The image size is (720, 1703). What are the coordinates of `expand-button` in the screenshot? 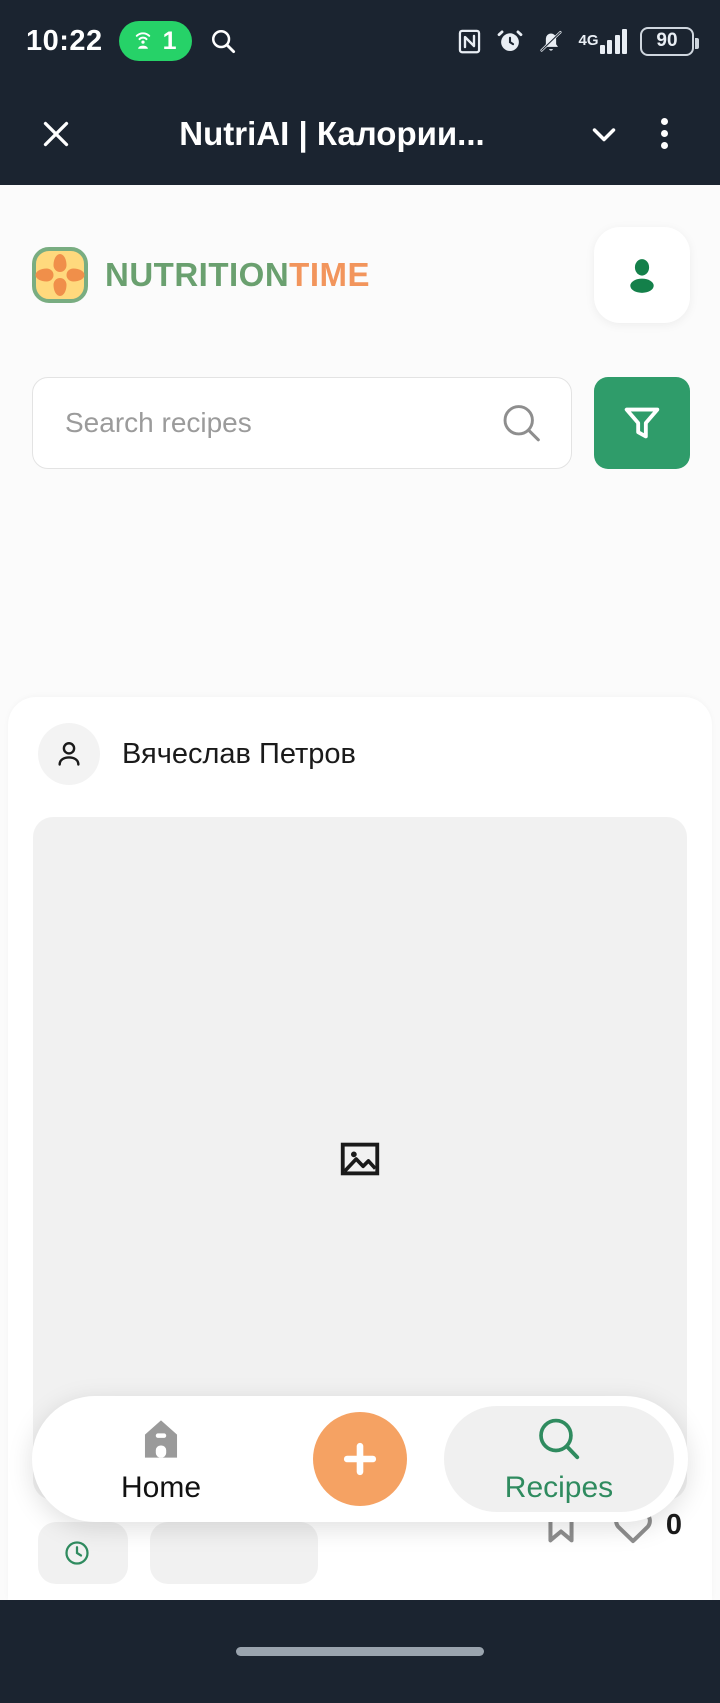 It's located at (604, 134).